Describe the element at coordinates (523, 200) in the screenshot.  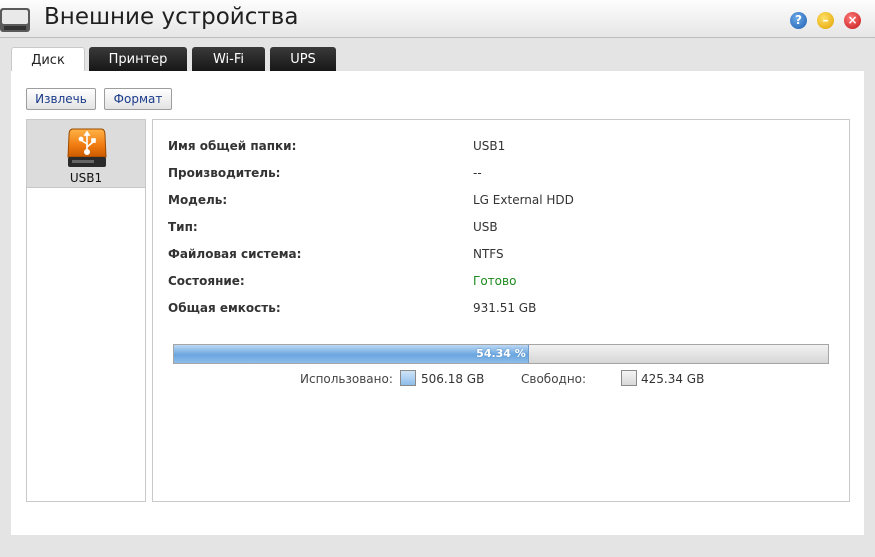
I see `detail-value-model: LG External HDD` at that location.